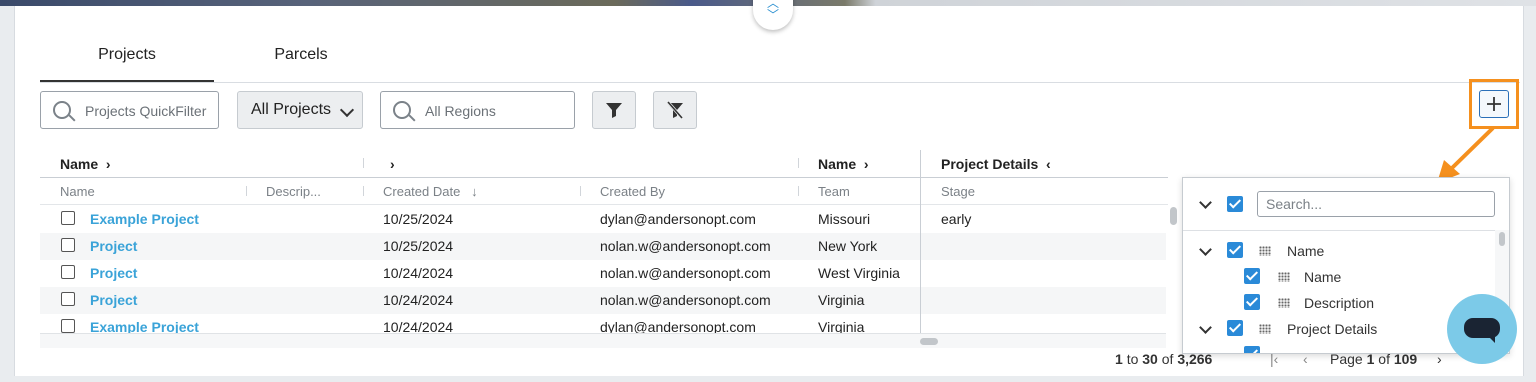  I want to click on chevron-down-icon: ﹀, so click(772, 15).